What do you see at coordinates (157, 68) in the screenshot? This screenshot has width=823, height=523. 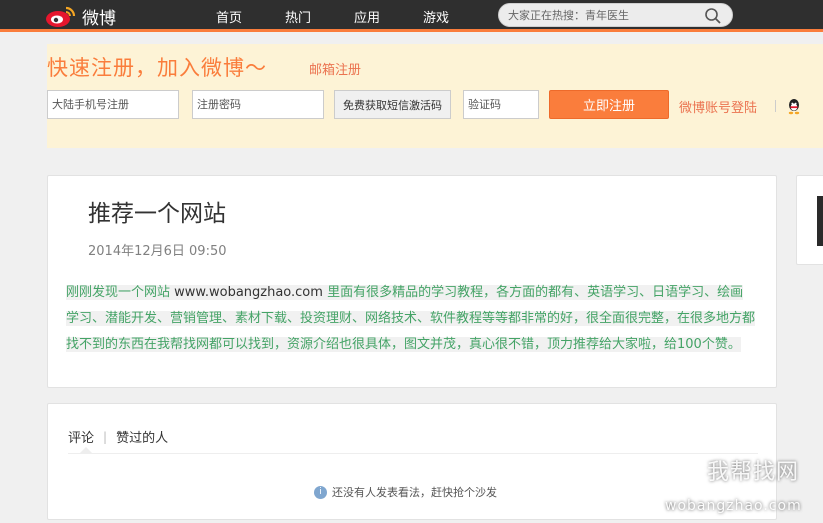 I see `register-title: 快速注册，加入微博～` at bounding box center [157, 68].